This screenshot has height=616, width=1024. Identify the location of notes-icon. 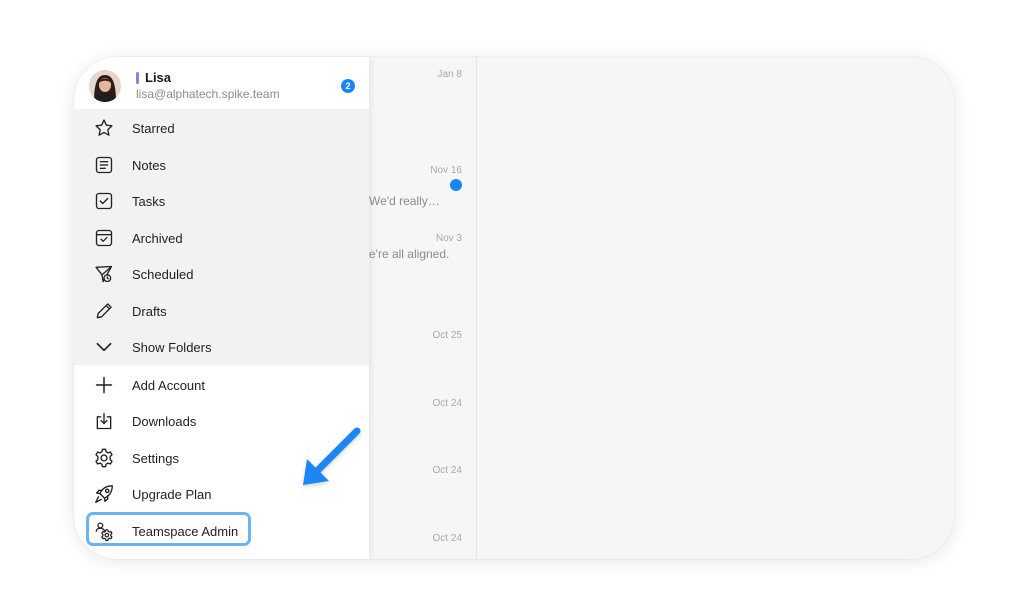
(104, 165).